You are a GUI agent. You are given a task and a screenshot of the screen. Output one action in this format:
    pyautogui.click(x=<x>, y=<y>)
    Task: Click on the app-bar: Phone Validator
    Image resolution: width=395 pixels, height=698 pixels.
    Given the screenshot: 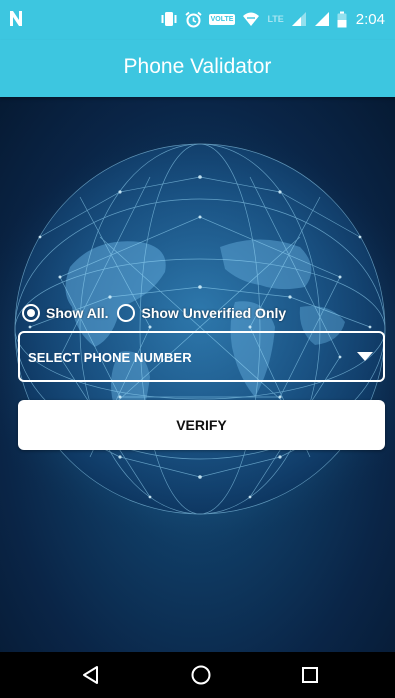 What is the action you would take?
    pyautogui.click(x=197, y=68)
    